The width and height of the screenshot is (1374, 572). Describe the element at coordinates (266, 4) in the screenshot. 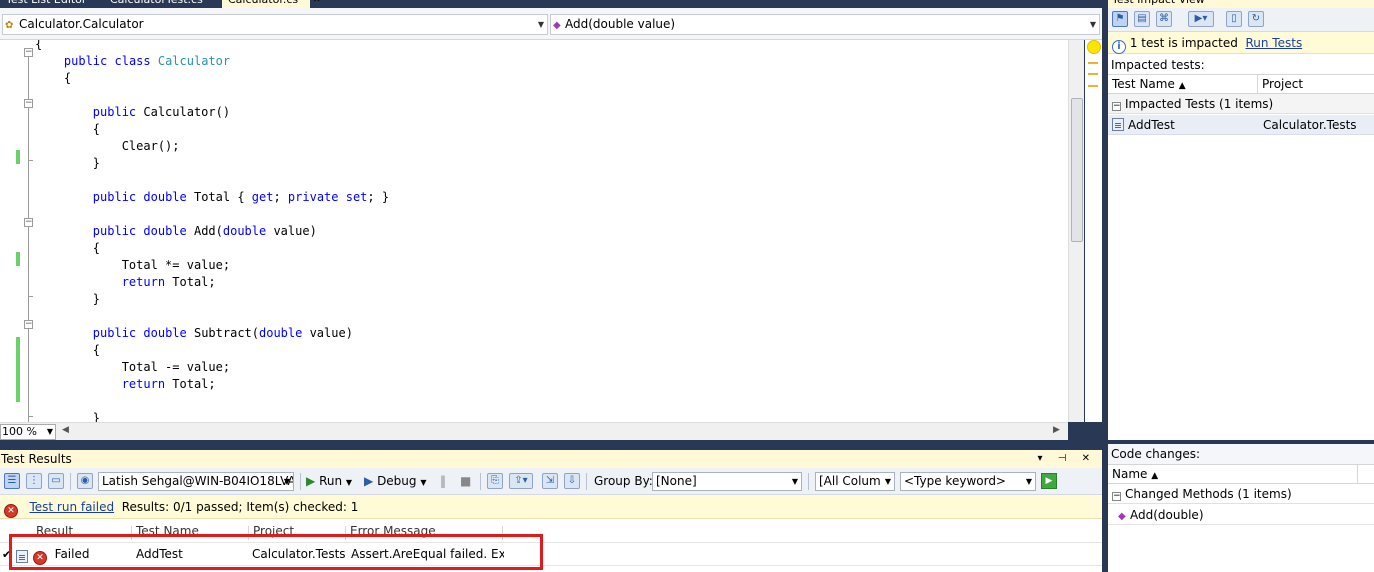

I see `tab-calculator: Calculator.cs` at that location.